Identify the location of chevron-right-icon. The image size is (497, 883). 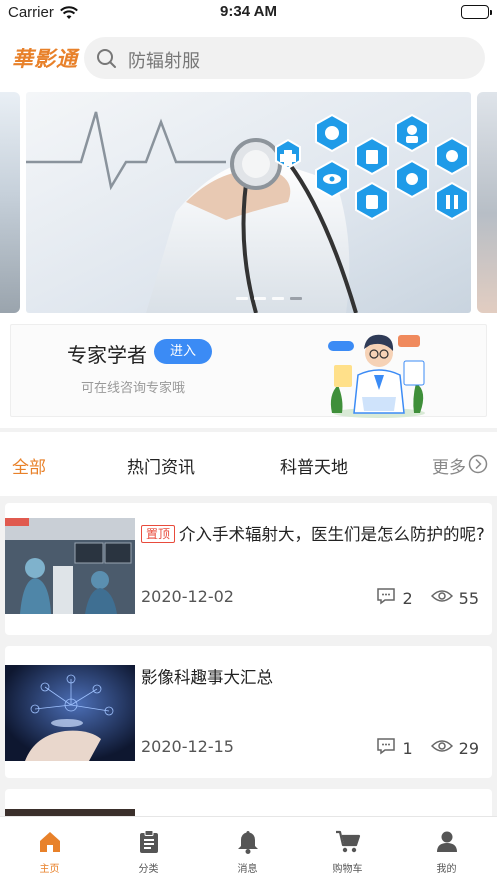
(478, 466).